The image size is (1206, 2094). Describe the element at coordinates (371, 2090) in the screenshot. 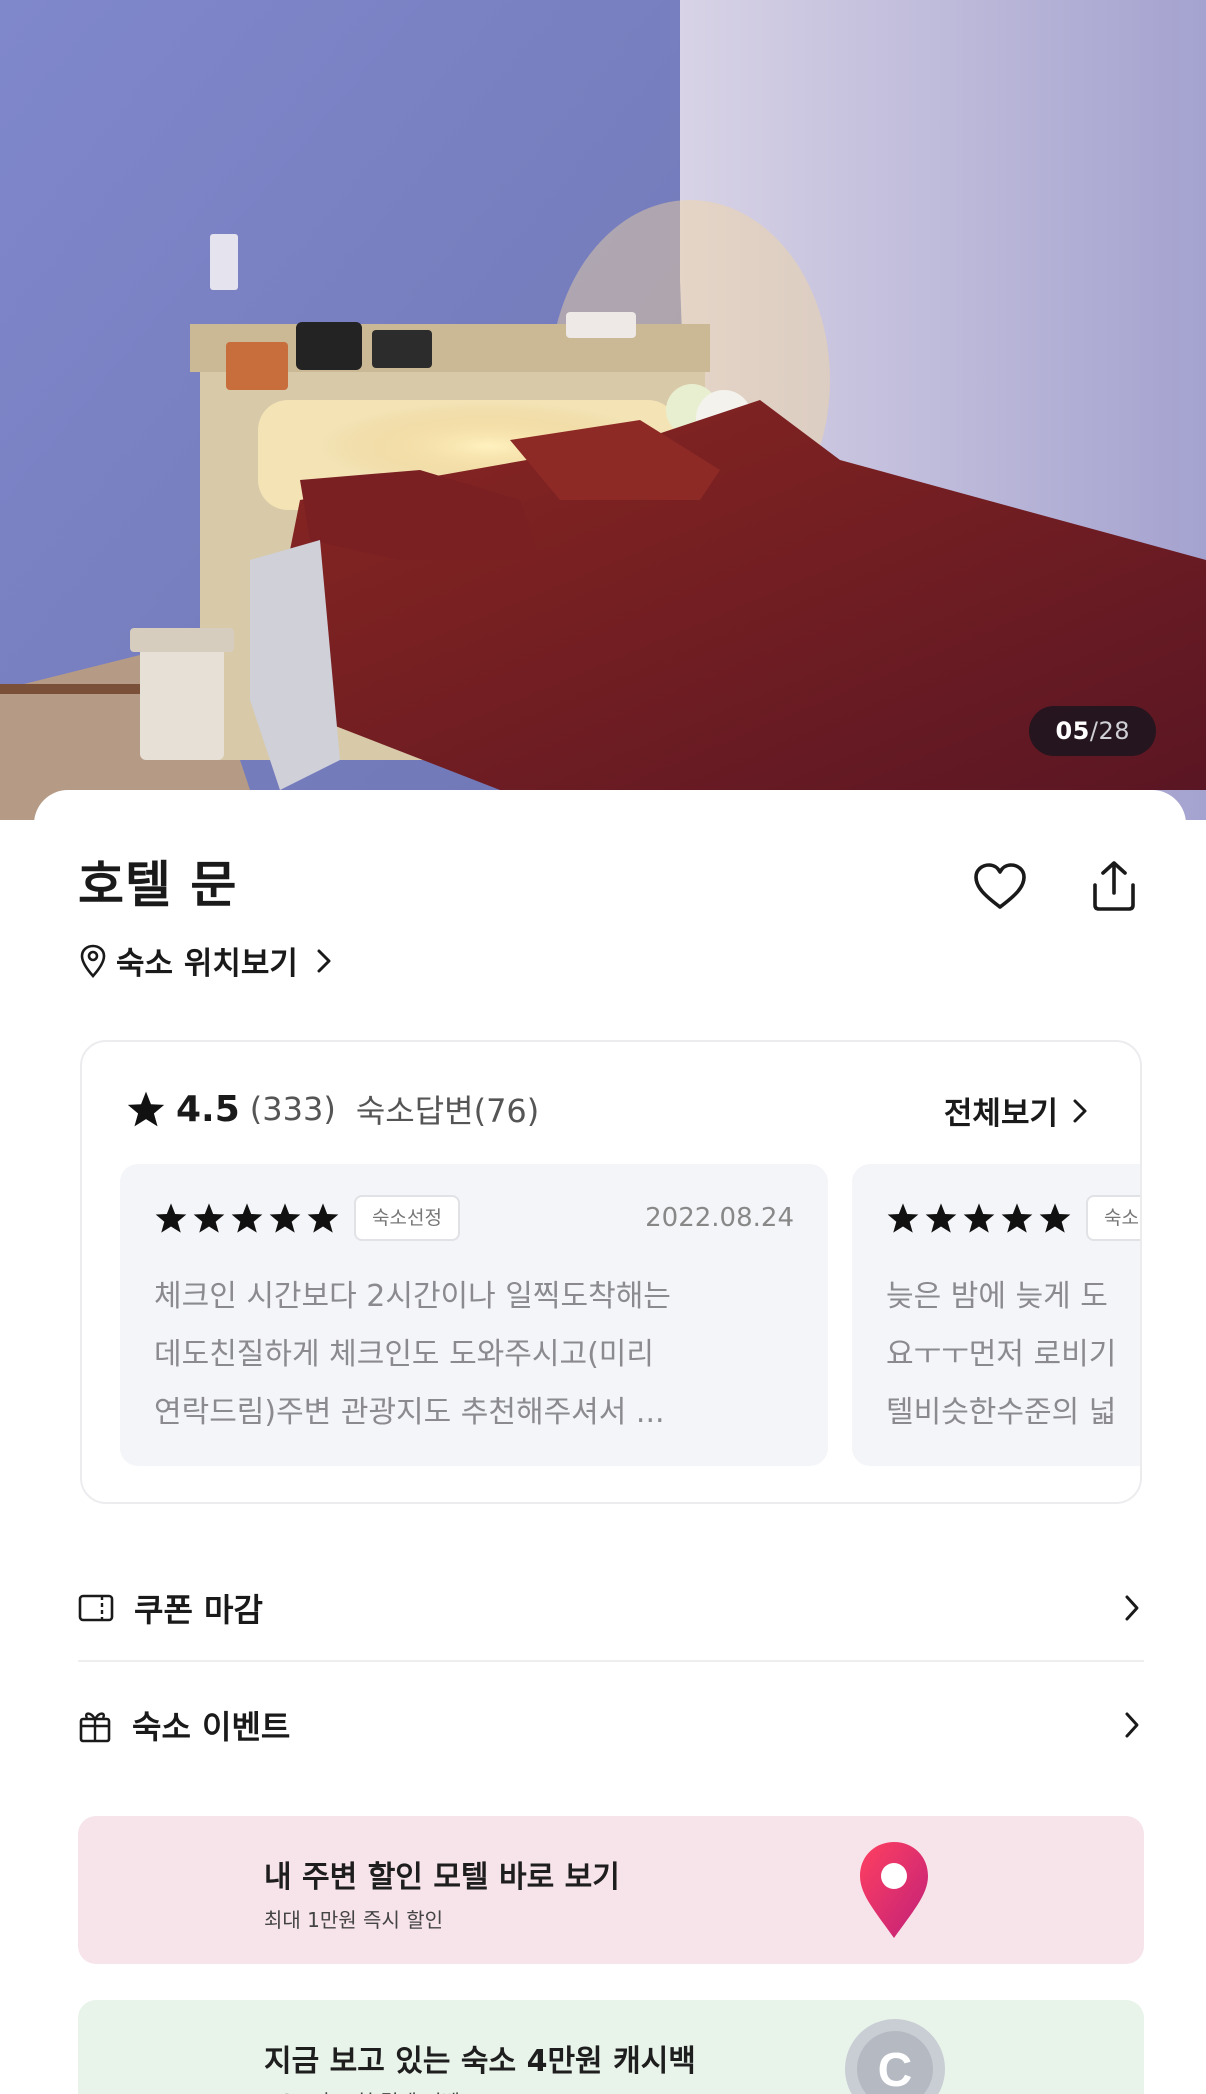

I see `cashback-subtitle: NOL 카드 첫 결제 이벤트` at that location.